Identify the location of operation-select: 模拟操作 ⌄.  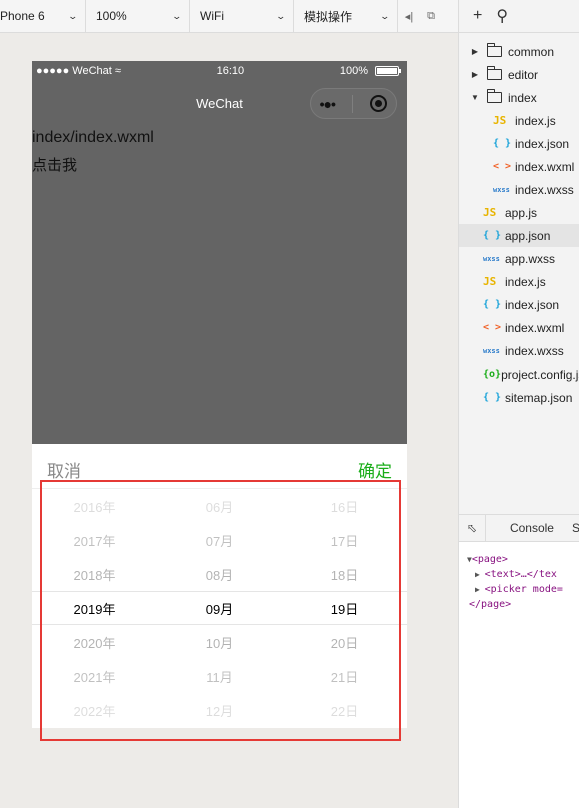
(346, 16).